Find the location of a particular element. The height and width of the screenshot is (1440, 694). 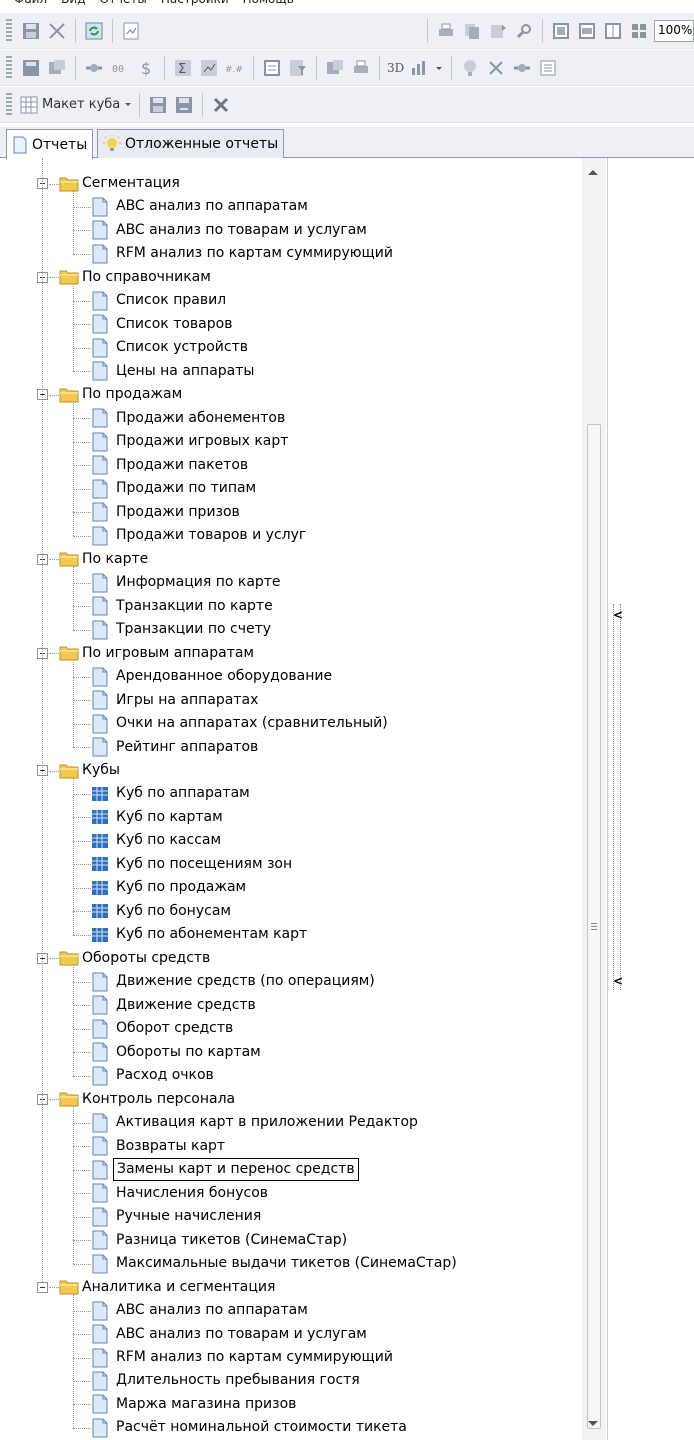

tree-item-report: Маржа магазина призов is located at coordinates (195, 1404).